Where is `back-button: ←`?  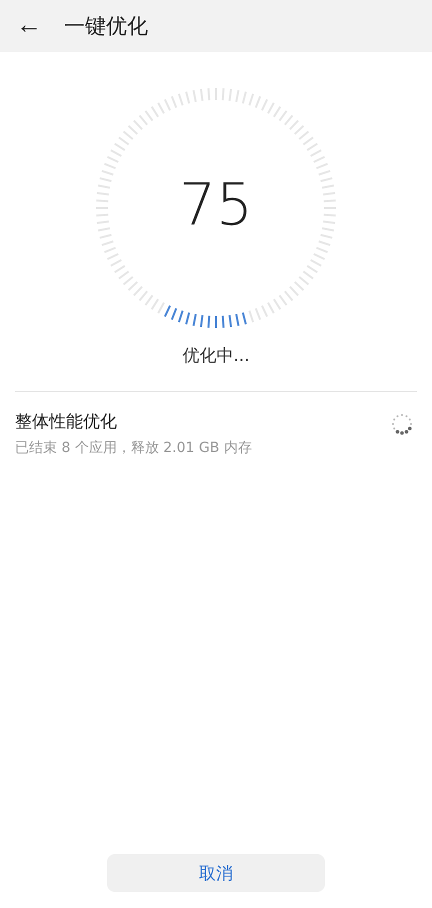 back-button: ← is located at coordinates (29, 26).